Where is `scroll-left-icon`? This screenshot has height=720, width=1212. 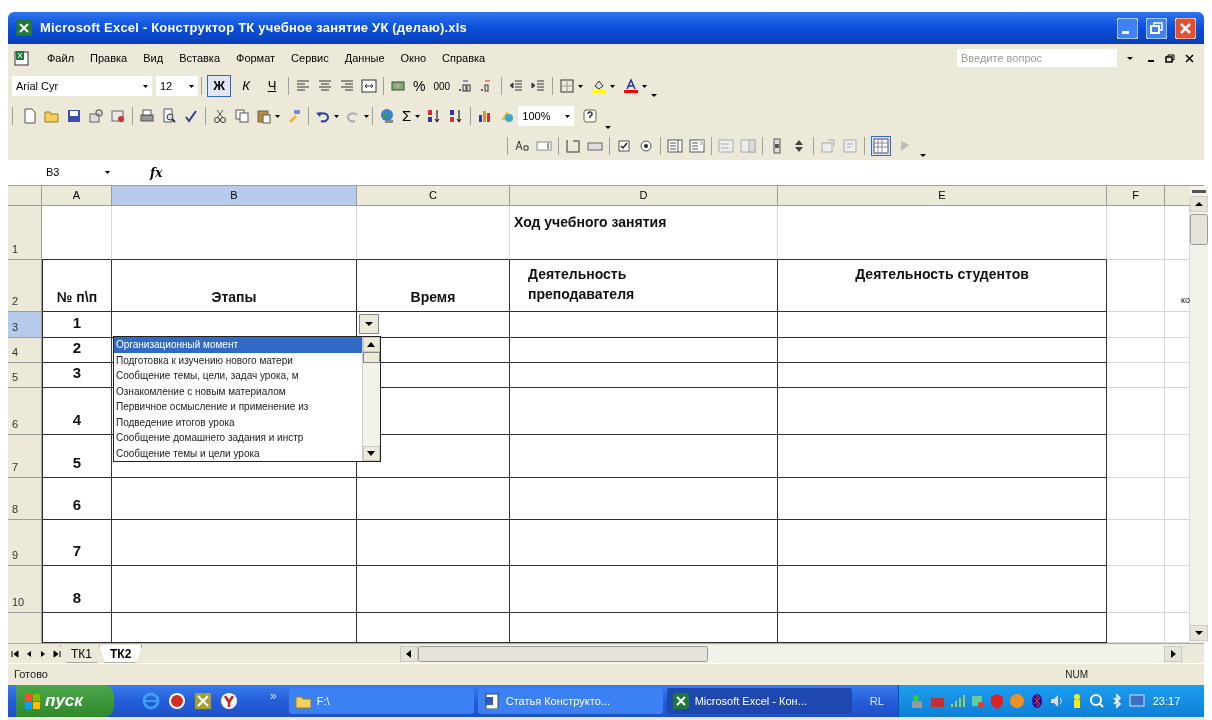 scroll-left-icon is located at coordinates (409, 653).